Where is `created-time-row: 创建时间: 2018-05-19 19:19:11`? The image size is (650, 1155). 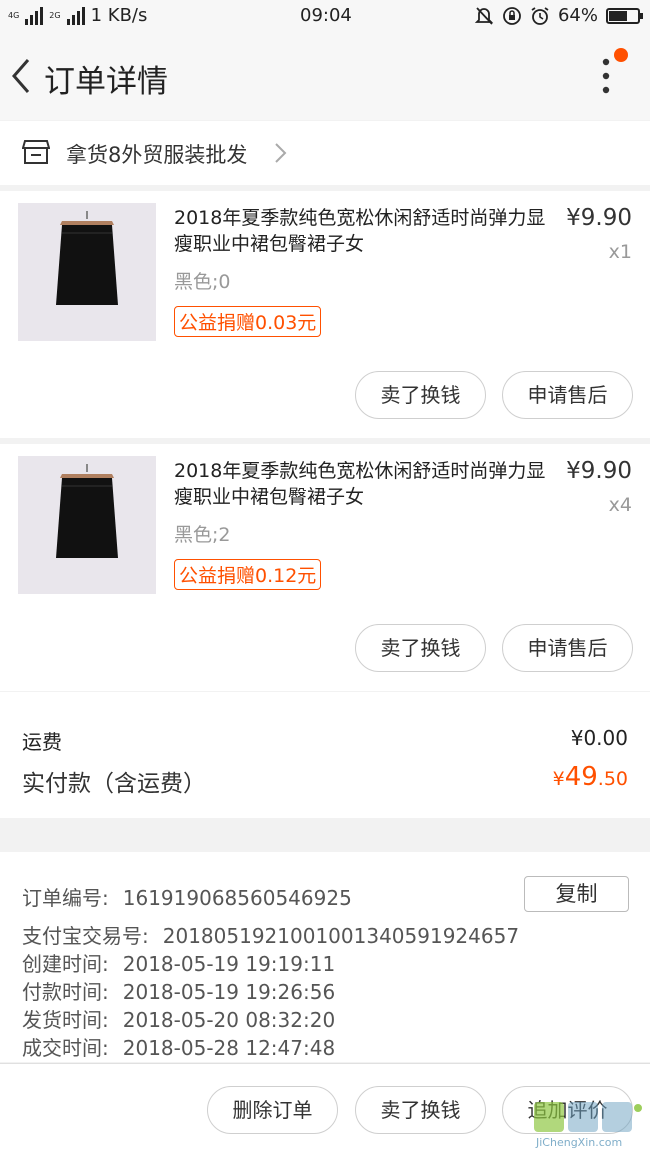
created-time-row: 创建时间: 2018-05-19 19:19:11 is located at coordinates (178, 962).